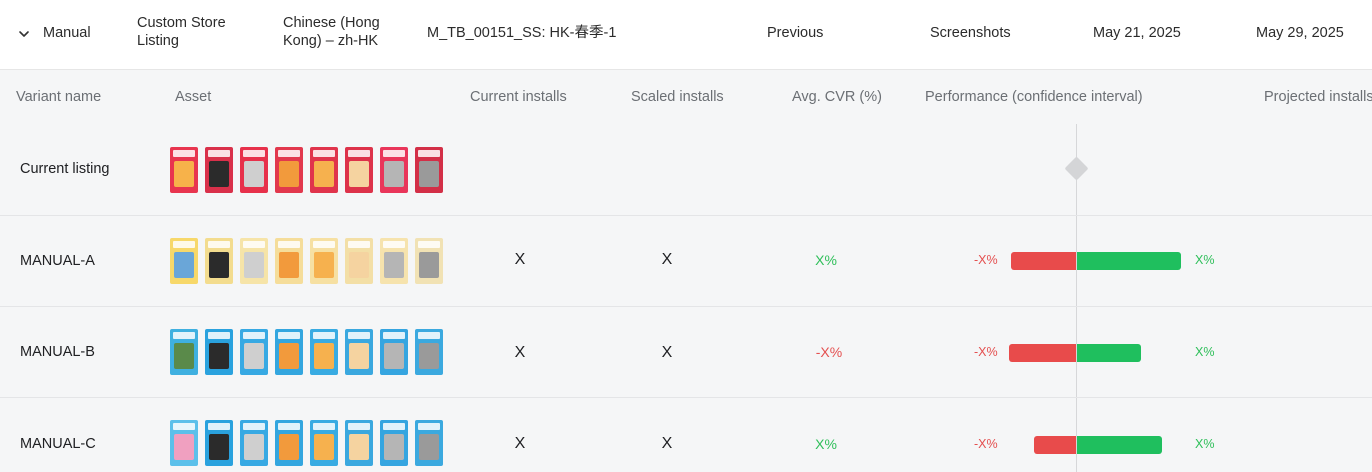 This screenshot has height=472, width=1372. Describe the element at coordinates (59, 97) in the screenshot. I see `header-variant-name: Variant name` at that location.